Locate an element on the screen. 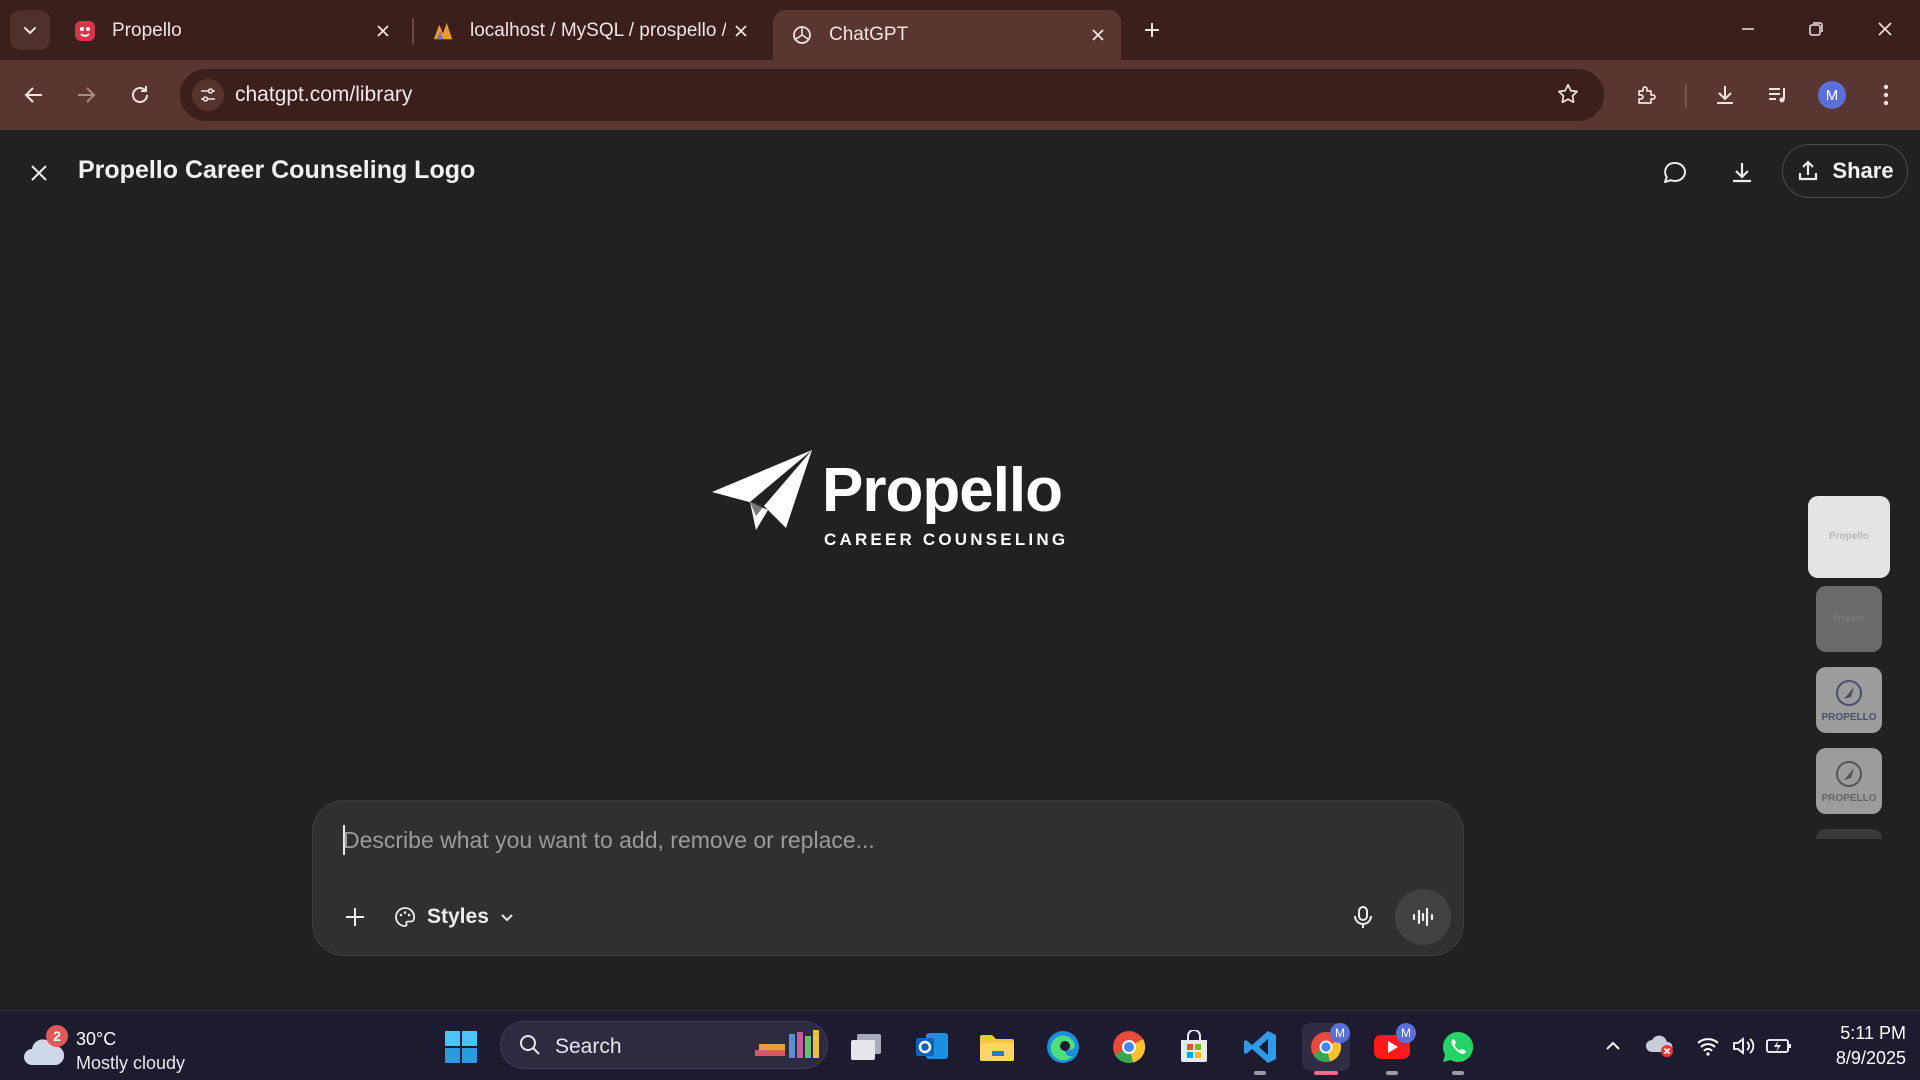 This screenshot has width=1920, height=1080. share-button: Share is located at coordinates (1845, 171).